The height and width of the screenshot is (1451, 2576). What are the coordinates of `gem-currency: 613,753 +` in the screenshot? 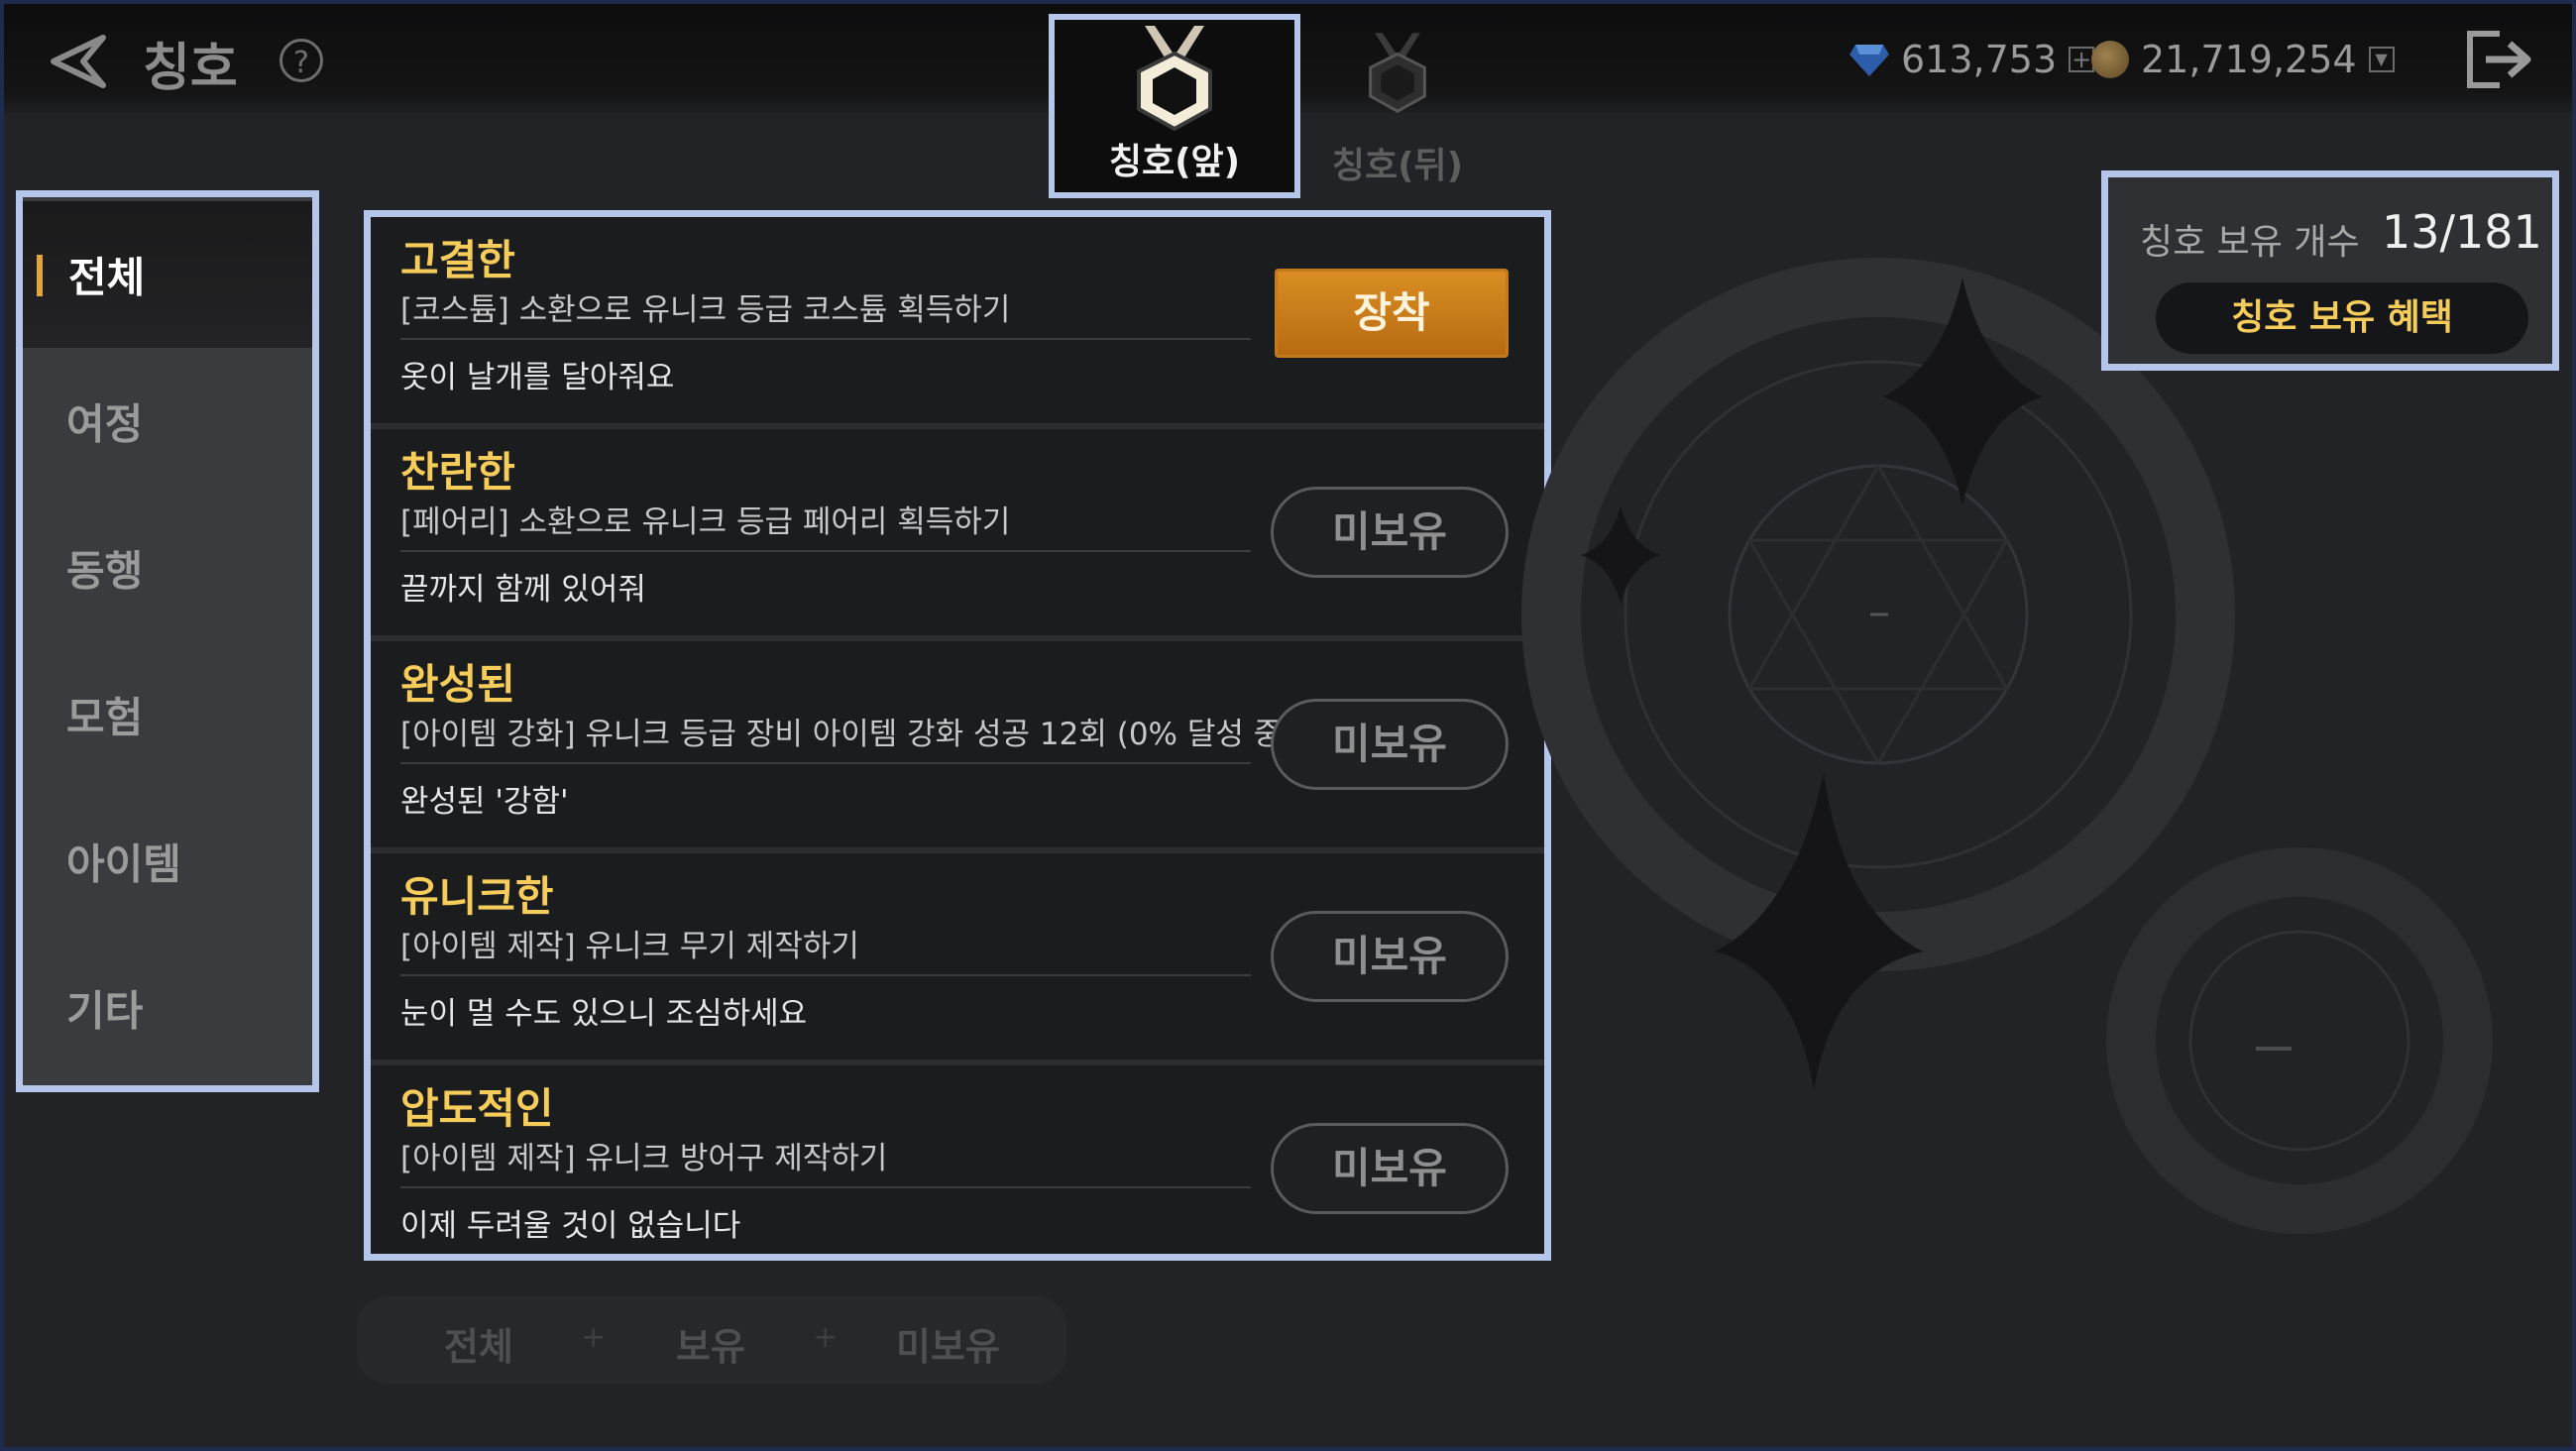 It's located at (1972, 59).